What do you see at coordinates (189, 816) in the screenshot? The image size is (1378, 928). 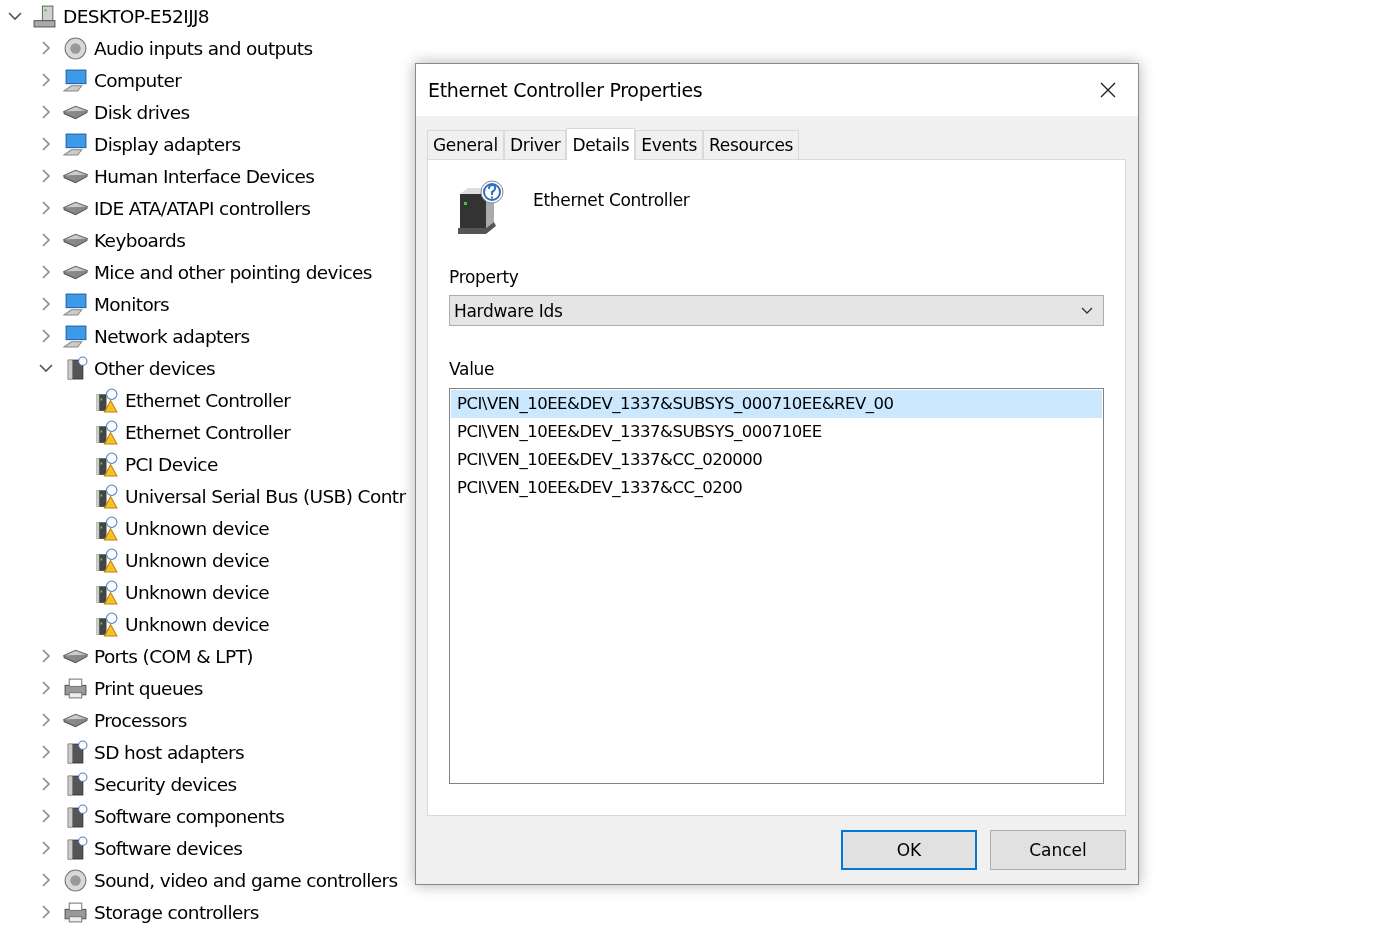 I see `tree-item: Software components` at bounding box center [189, 816].